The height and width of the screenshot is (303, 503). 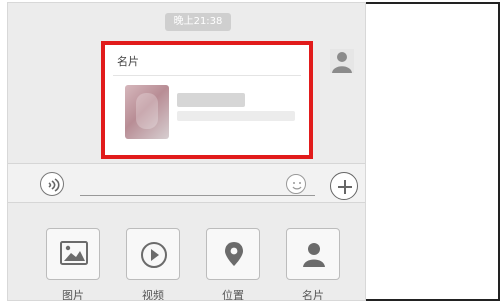 I want to click on location-button, so click(x=233, y=254).